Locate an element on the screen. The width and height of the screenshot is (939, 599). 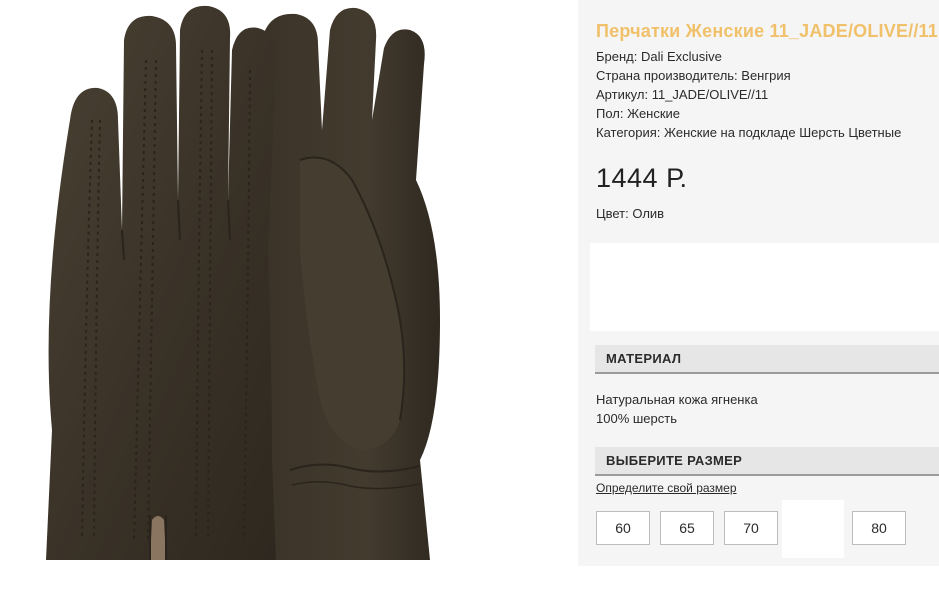
size-option-65: 65 is located at coordinates (687, 528).